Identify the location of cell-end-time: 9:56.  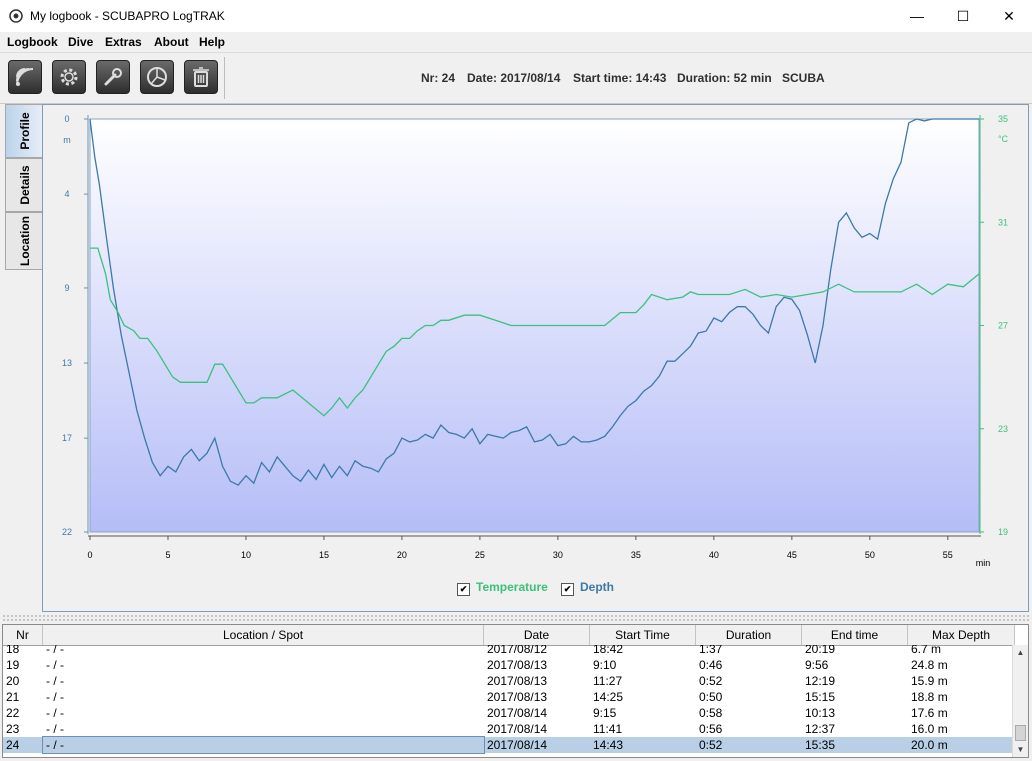
(817, 665).